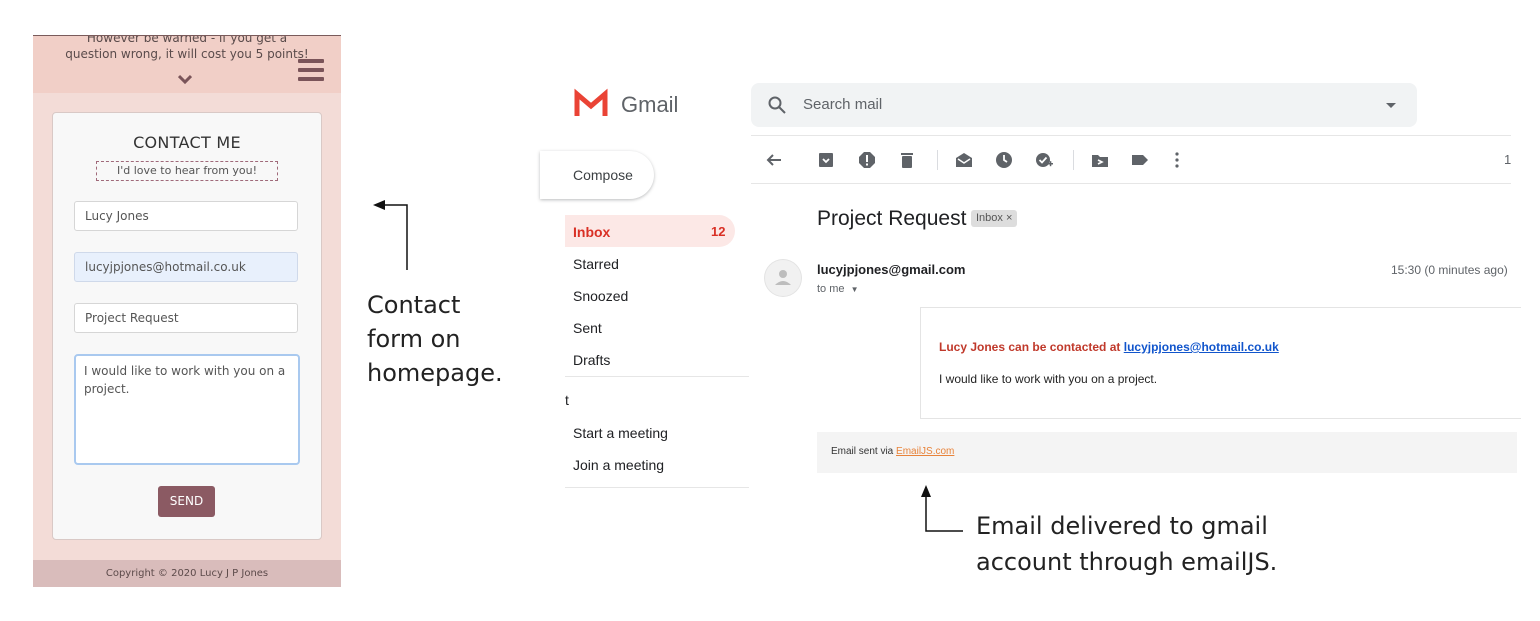  I want to click on sent-via-prefix: Email sent via, so click(864, 451).